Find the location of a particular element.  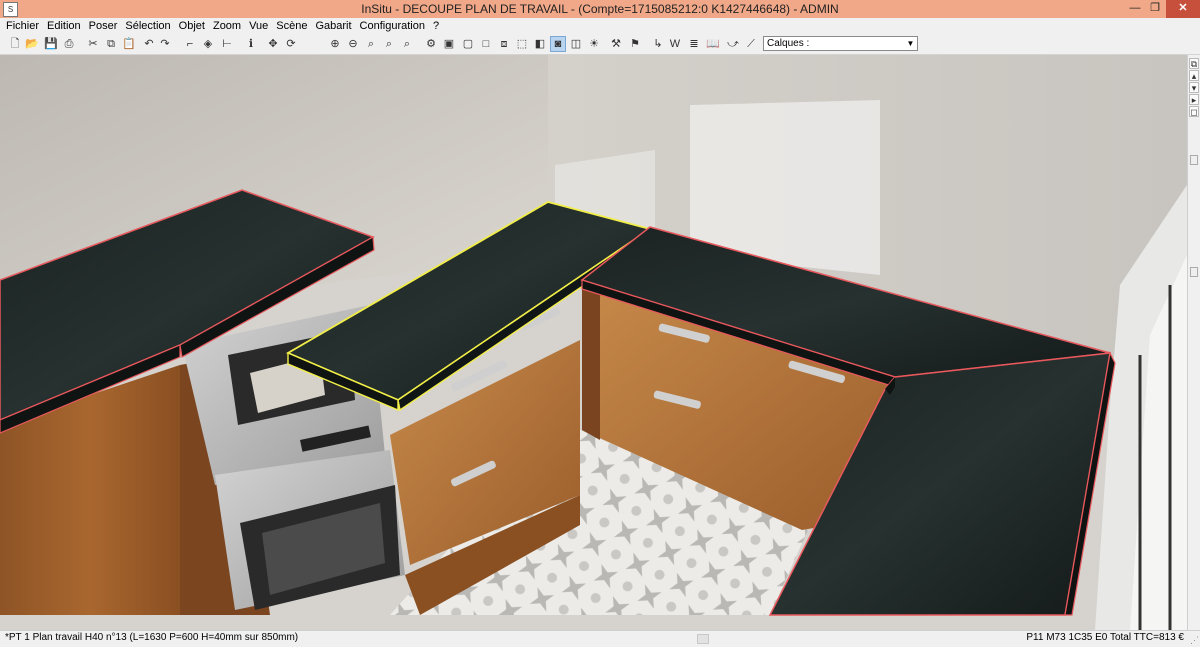

scrollbar-thumb is located at coordinates (703, 639).